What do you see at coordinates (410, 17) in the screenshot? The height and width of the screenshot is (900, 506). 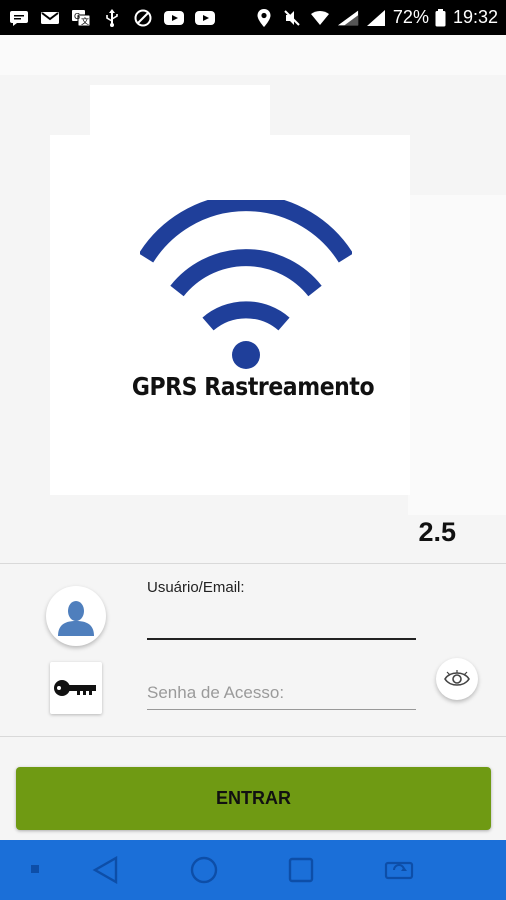 I see `battery-percent: 72%` at bounding box center [410, 17].